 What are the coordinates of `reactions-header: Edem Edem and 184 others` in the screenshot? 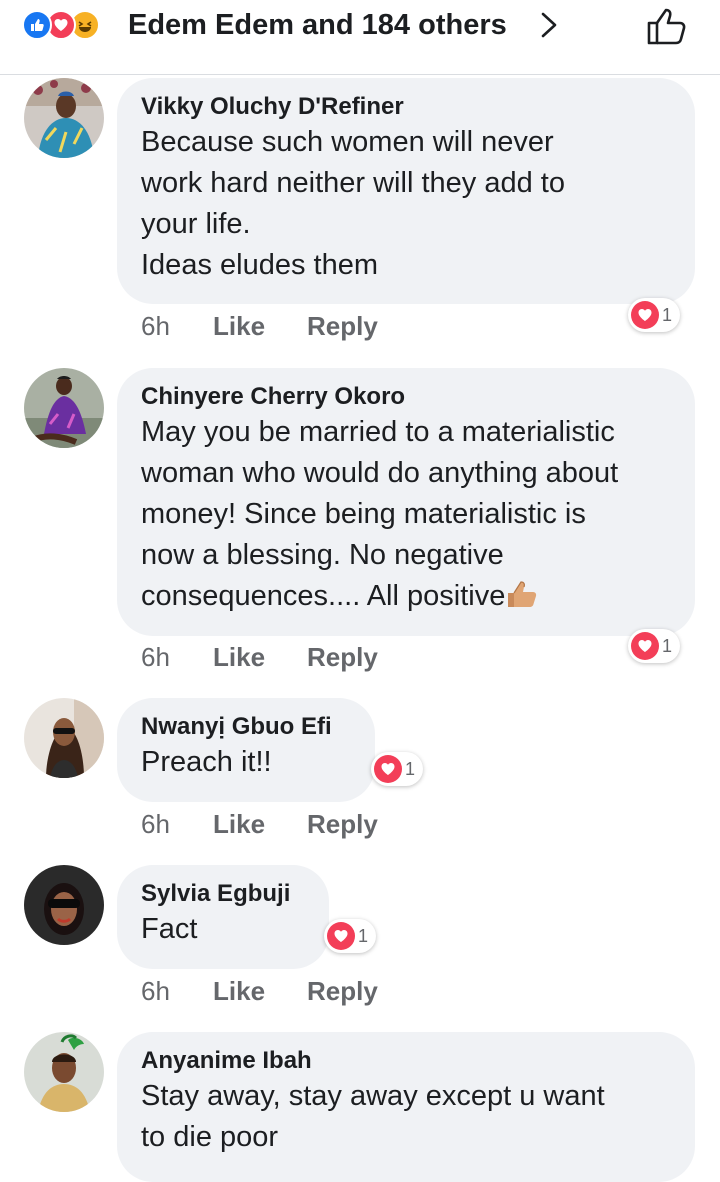 It's located at (360, 30).